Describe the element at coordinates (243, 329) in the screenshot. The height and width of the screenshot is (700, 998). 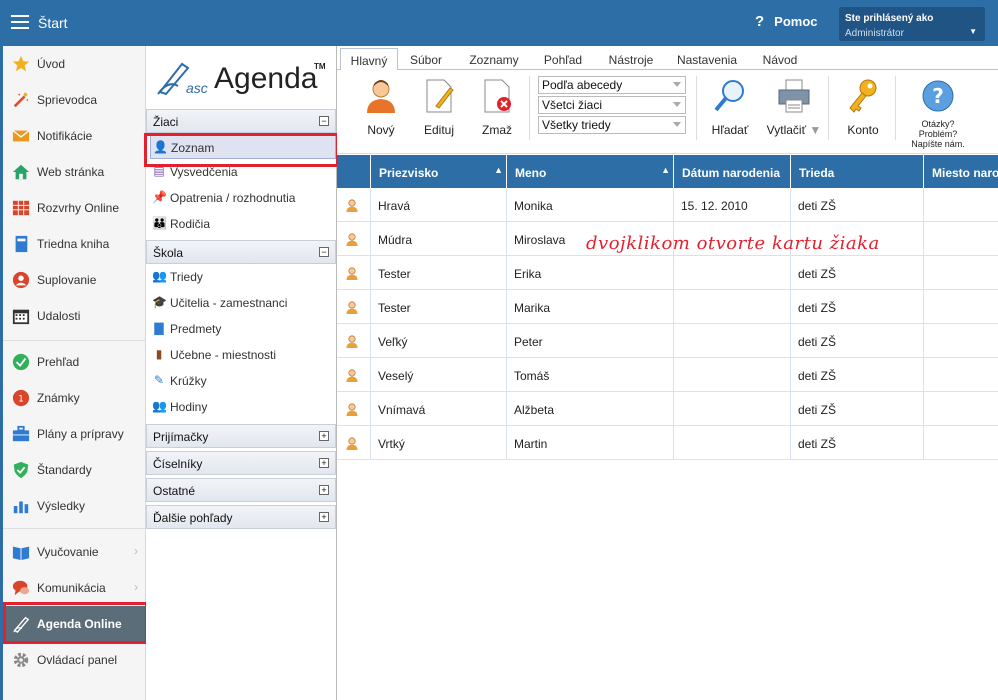
I see `nav-item-predmety: ▇ Predmety` at that location.